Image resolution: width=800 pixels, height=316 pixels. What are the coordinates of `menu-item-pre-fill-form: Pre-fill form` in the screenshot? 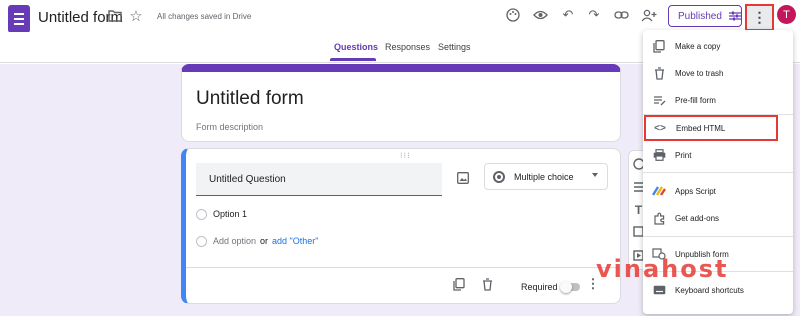 It's located at (718, 100).